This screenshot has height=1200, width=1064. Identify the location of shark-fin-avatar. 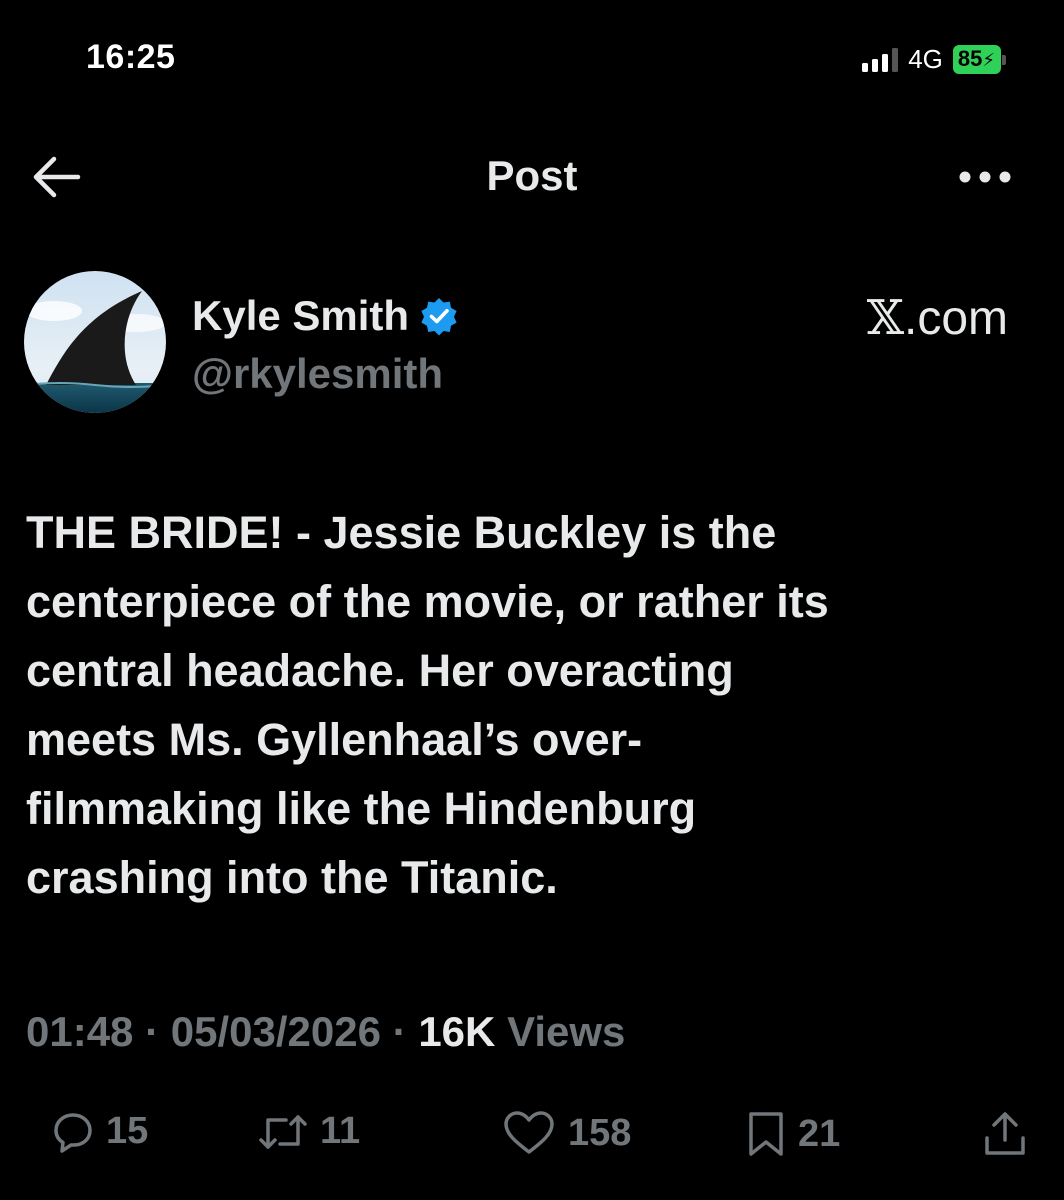
(95, 342).